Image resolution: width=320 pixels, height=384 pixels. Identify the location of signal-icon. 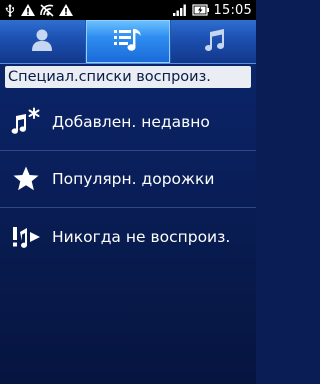
(180, 10).